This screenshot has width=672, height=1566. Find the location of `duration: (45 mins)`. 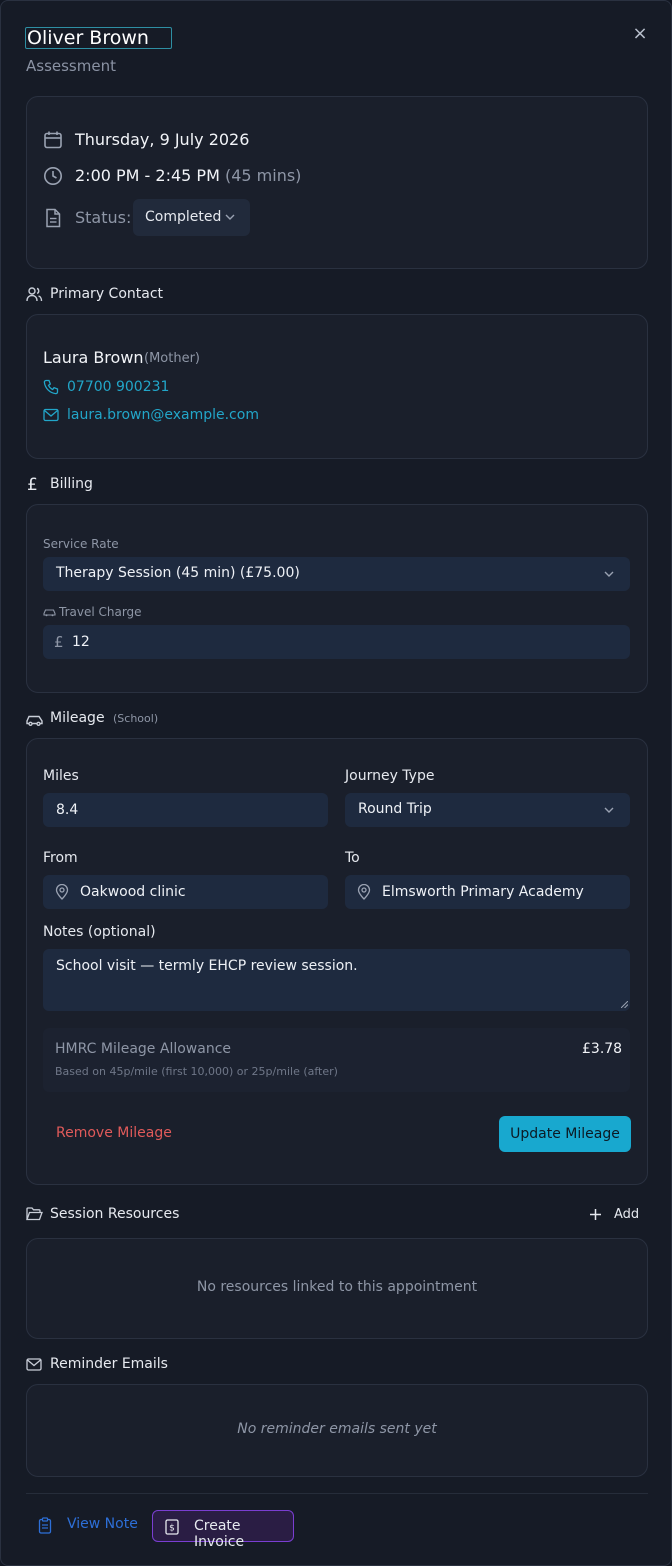

duration: (45 mins) is located at coordinates (263, 175).